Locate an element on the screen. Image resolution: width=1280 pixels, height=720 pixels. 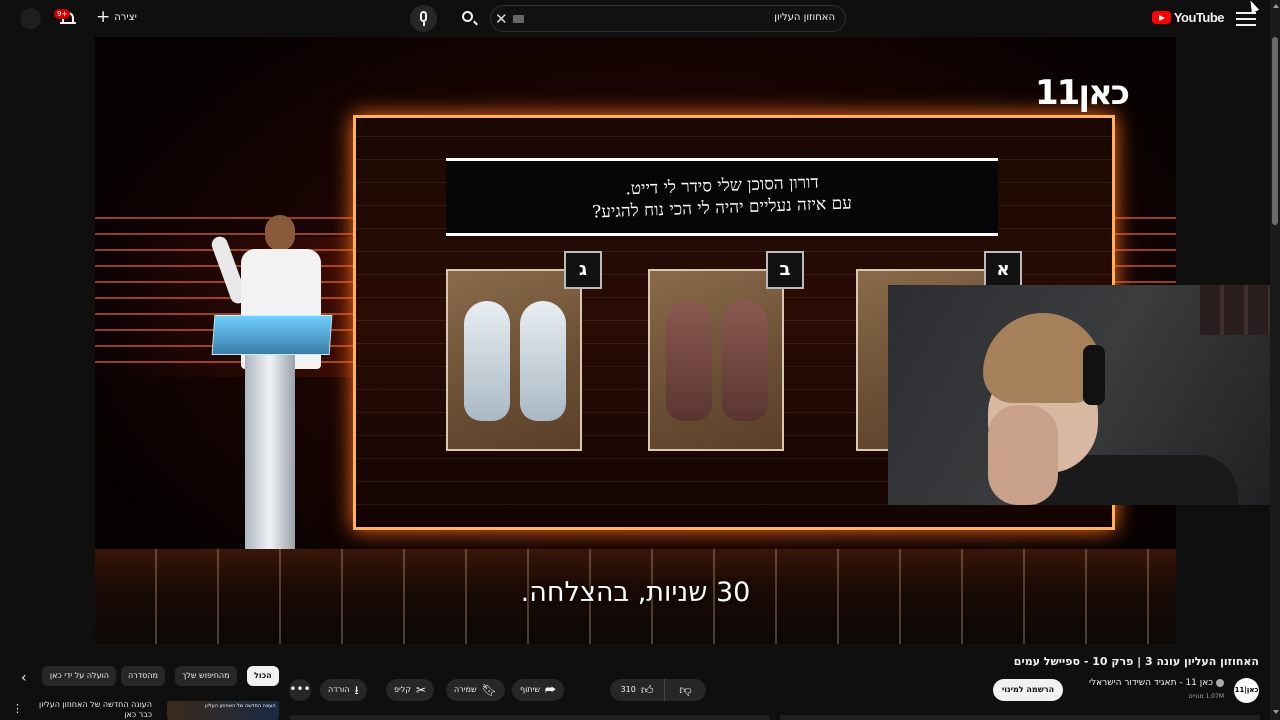
share-button: ⮫ שיתוף is located at coordinates (538, 690).